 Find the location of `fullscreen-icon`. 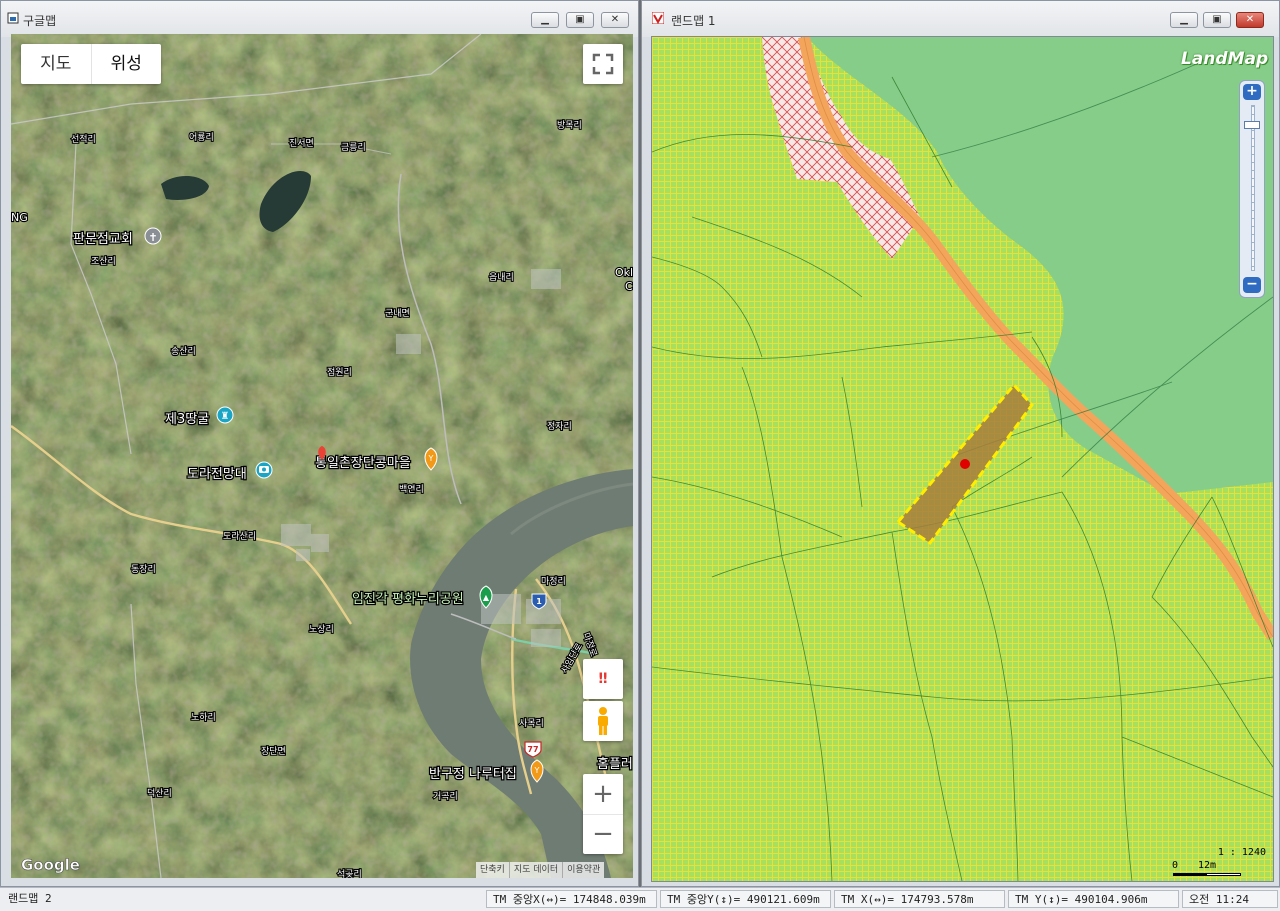

fullscreen-icon is located at coordinates (603, 64).